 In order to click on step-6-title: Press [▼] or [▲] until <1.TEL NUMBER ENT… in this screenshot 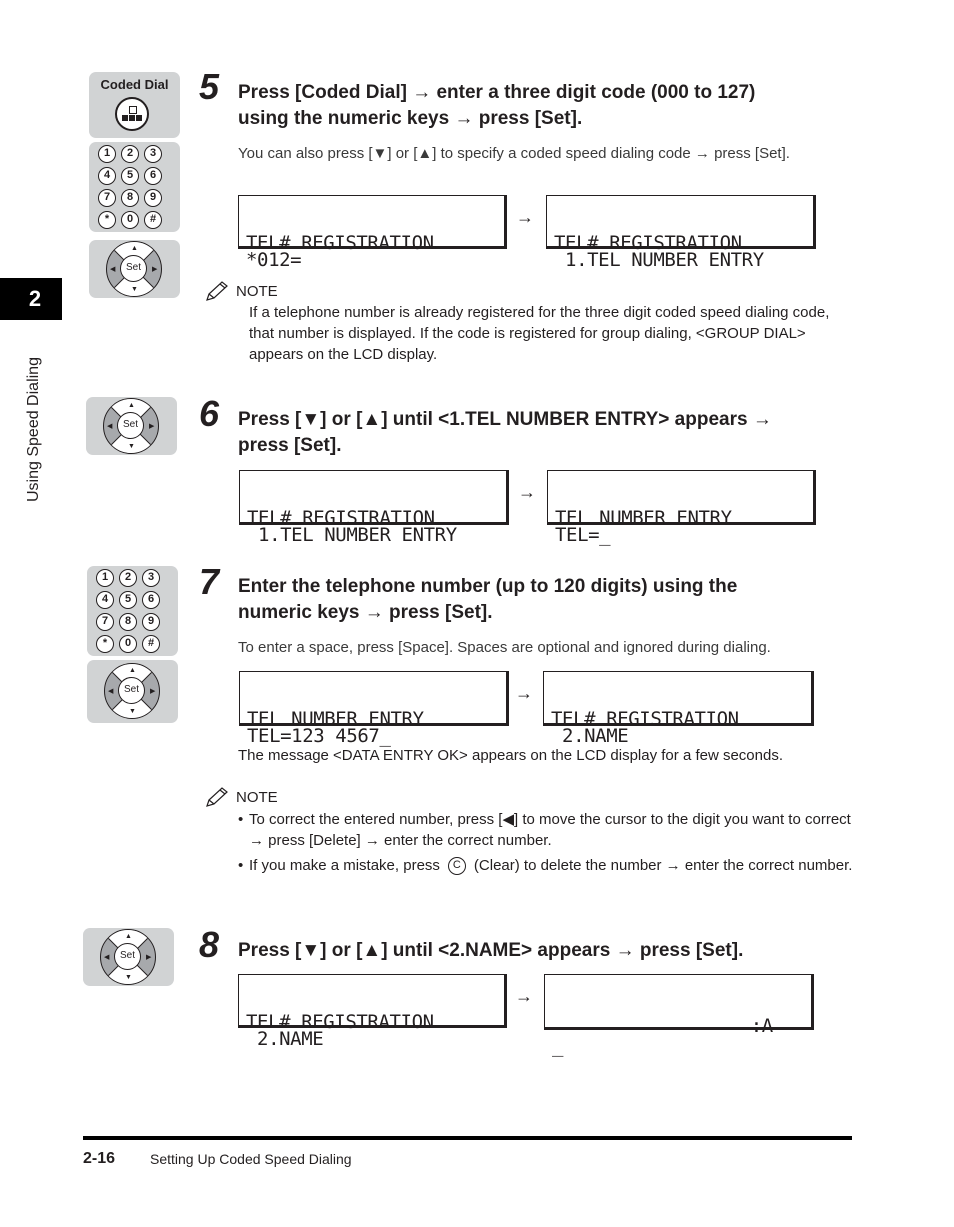, I will do `click(505, 432)`.